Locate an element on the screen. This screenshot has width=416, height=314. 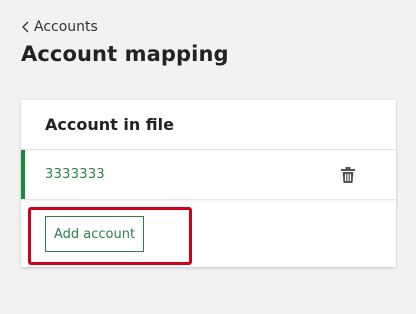
page-title: Account mapping is located at coordinates (125, 54).